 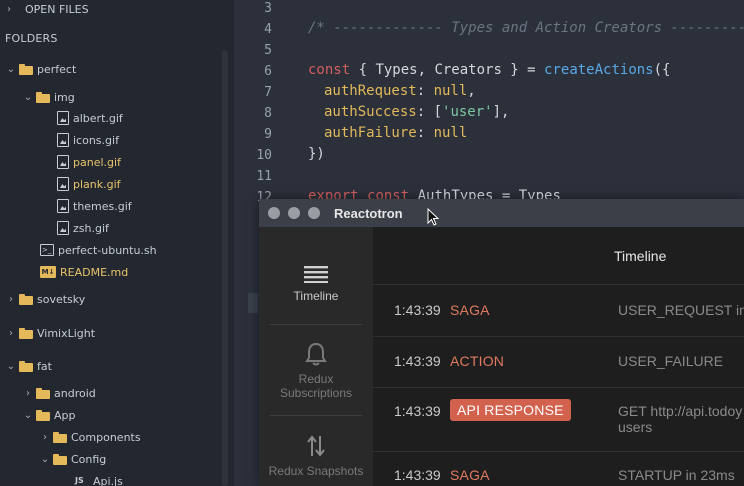 What do you see at coordinates (558, 469) in the screenshot?
I see `timeline-event: 1:43:39 SAGA STARTUP in 23ms` at bounding box center [558, 469].